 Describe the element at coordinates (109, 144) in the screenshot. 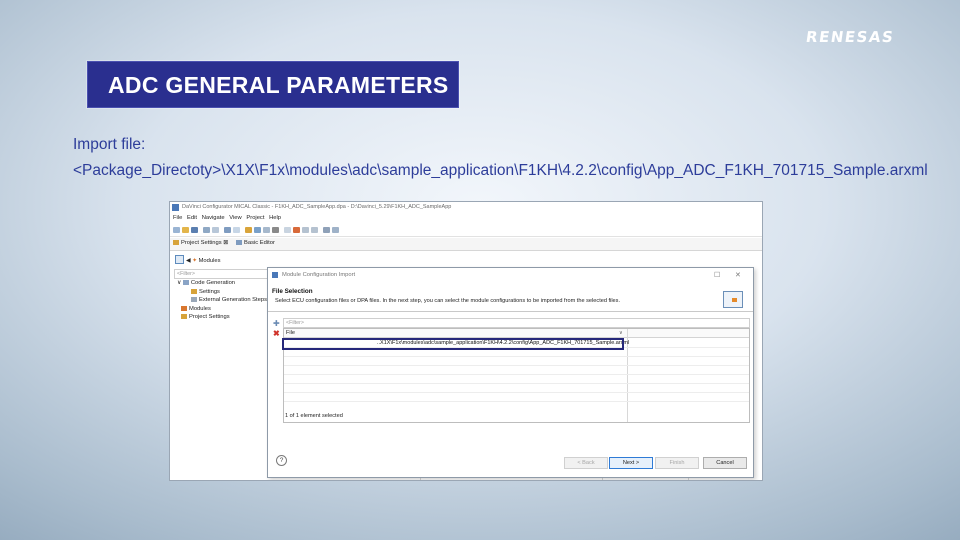

I see `import-file-label: Import file:` at that location.